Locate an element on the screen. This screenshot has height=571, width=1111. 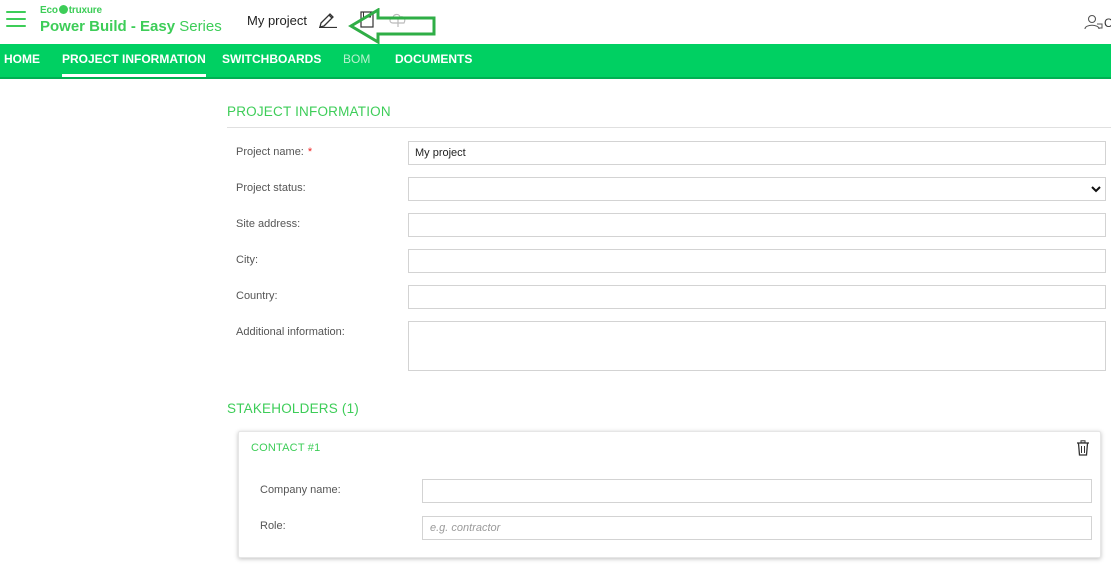
project-title: My project is located at coordinates (277, 20).